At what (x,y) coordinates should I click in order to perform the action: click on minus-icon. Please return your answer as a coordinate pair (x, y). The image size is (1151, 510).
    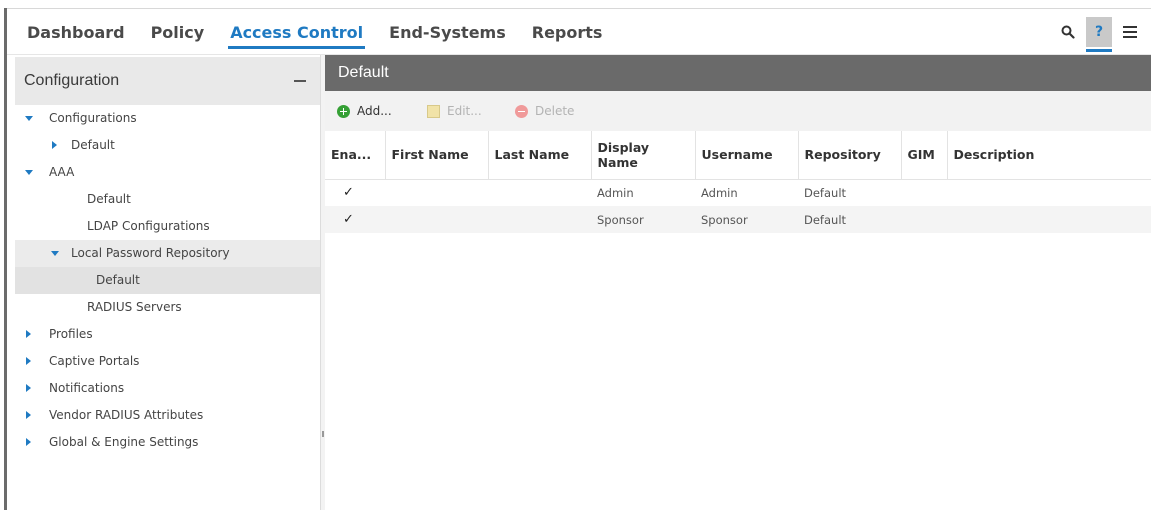
    Looking at the image, I should click on (300, 81).